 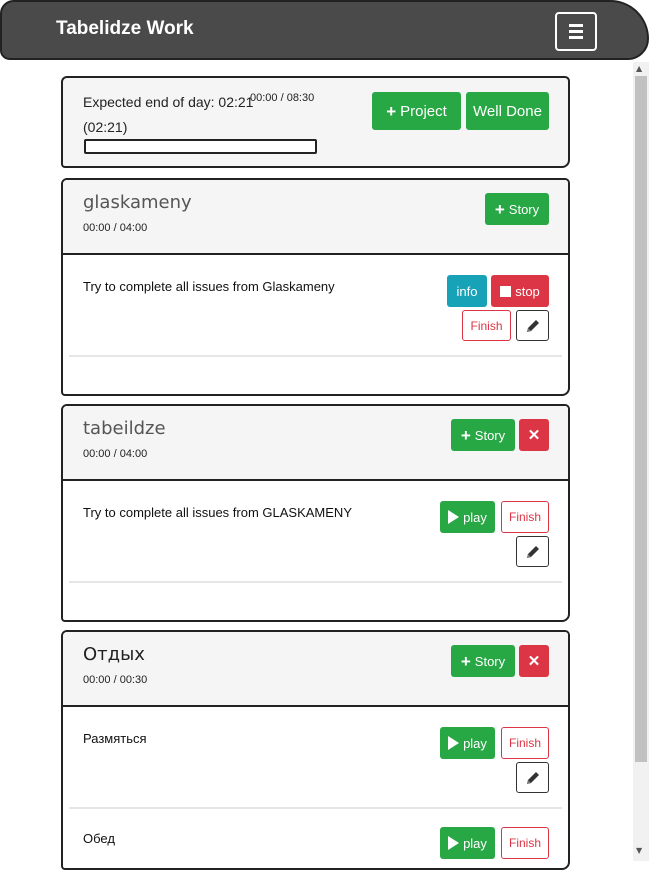 I want to click on project-header: Отдых 00:00 / 00:30 + Story ✕, so click(x=315, y=669).